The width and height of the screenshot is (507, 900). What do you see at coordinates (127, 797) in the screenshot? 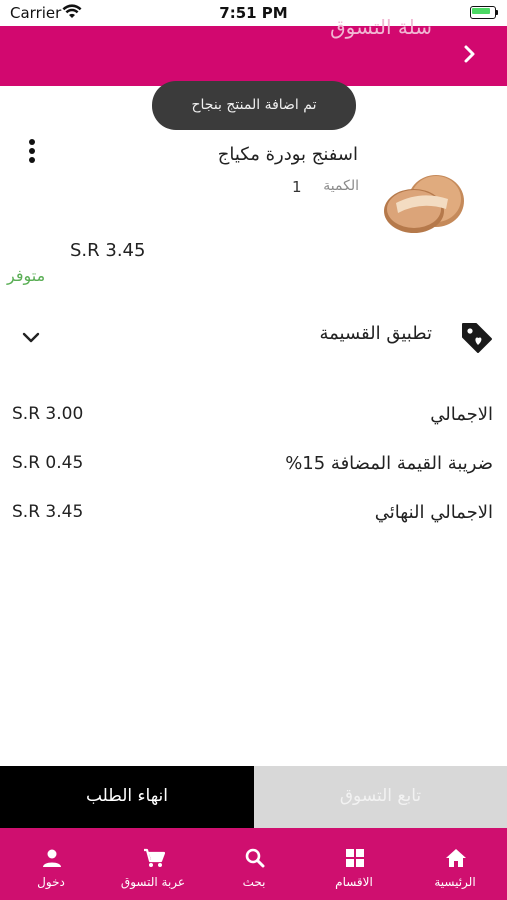
I see `checkout-button: انهاء الطلب` at bounding box center [127, 797].